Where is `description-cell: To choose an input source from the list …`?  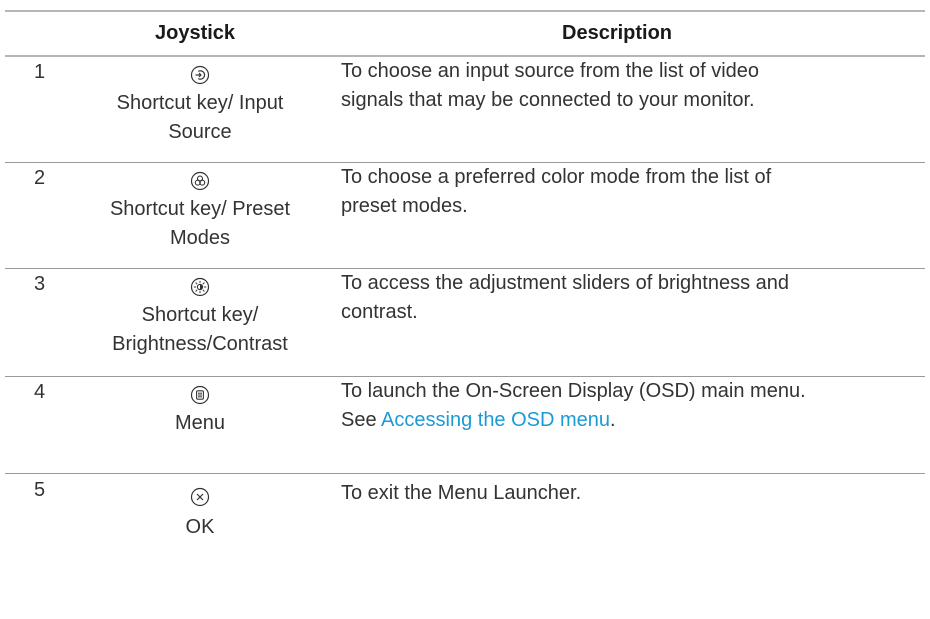 description-cell: To choose an input source from the list … is located at coordinates (628, 86).